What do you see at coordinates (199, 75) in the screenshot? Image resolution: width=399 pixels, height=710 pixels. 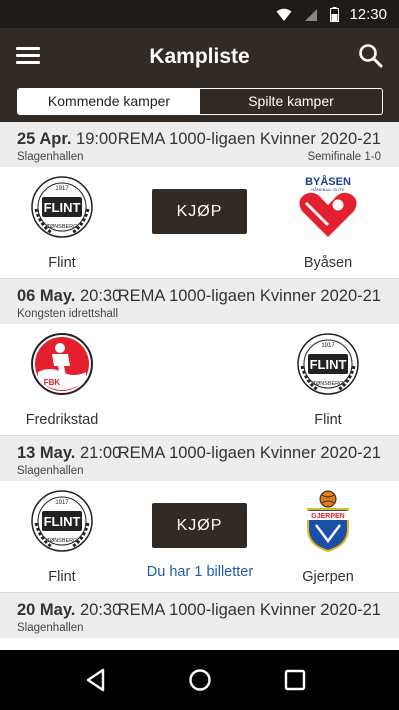 I see `app-bar: Kampliste Kommende kamper Spilte kamper` at bounding box center [199, 75].